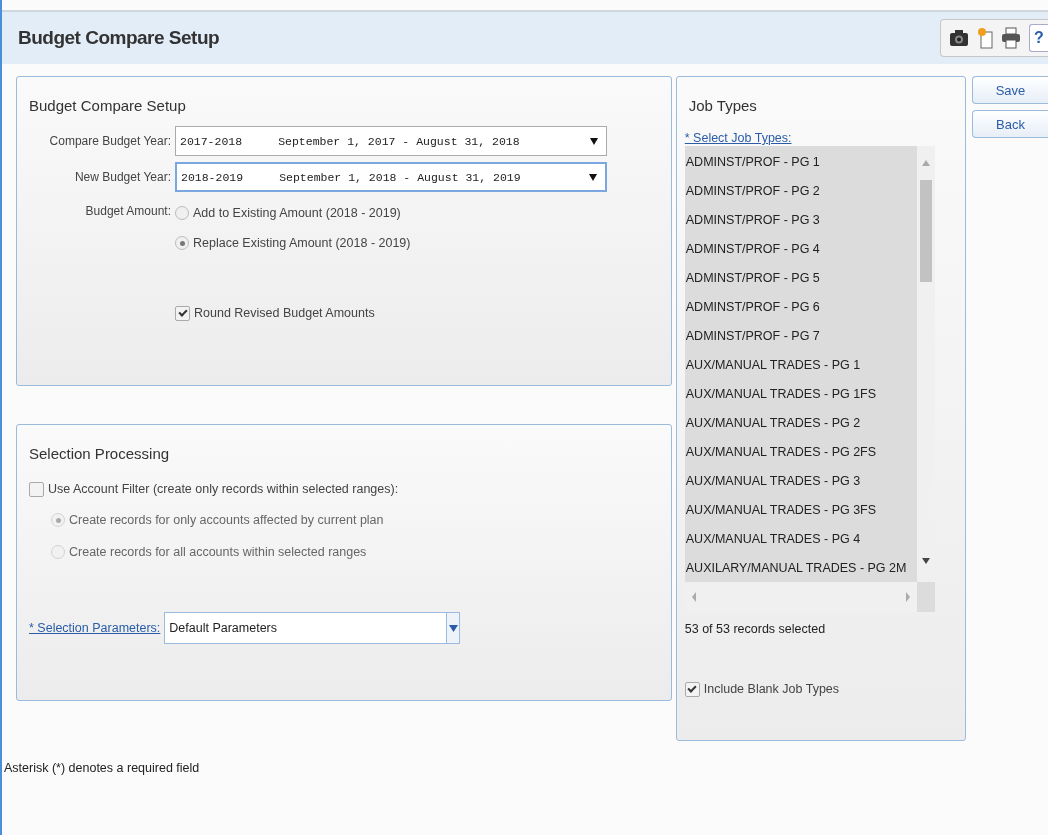 The width and height of the screenshot is (1048, 835). I want to click on footer-note: Asterisk (*) denotes a required field, so click(102, 768).